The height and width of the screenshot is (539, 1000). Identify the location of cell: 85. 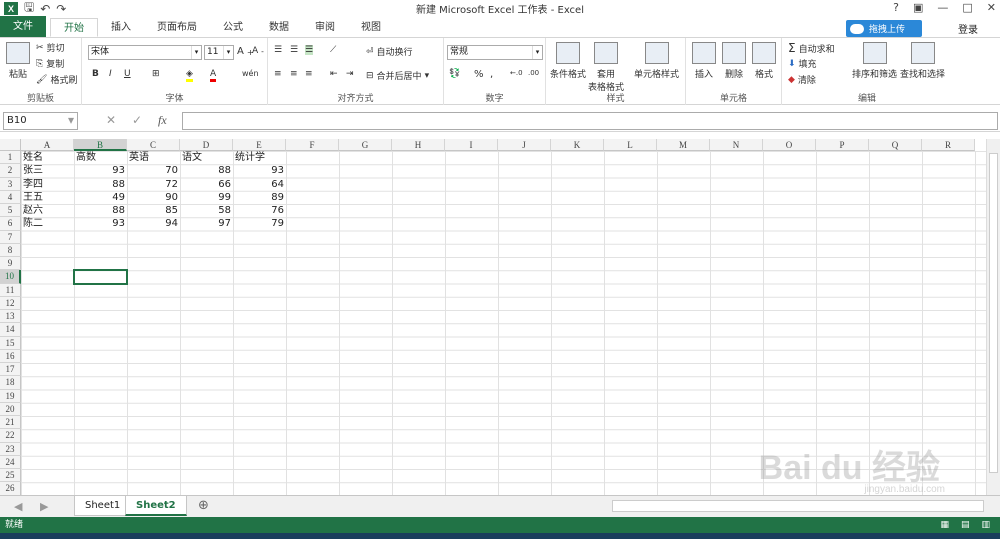
(153, 210).